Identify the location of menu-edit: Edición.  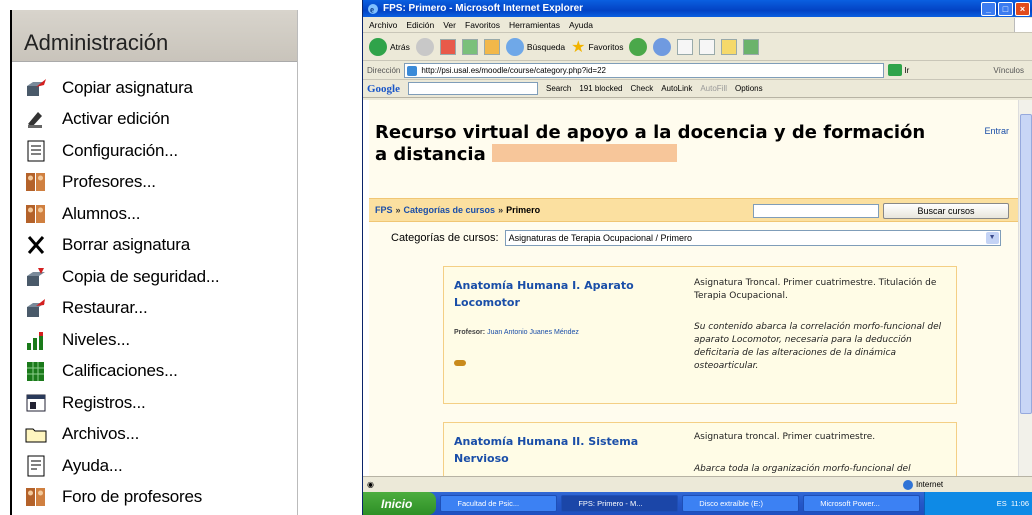
(420, 25).